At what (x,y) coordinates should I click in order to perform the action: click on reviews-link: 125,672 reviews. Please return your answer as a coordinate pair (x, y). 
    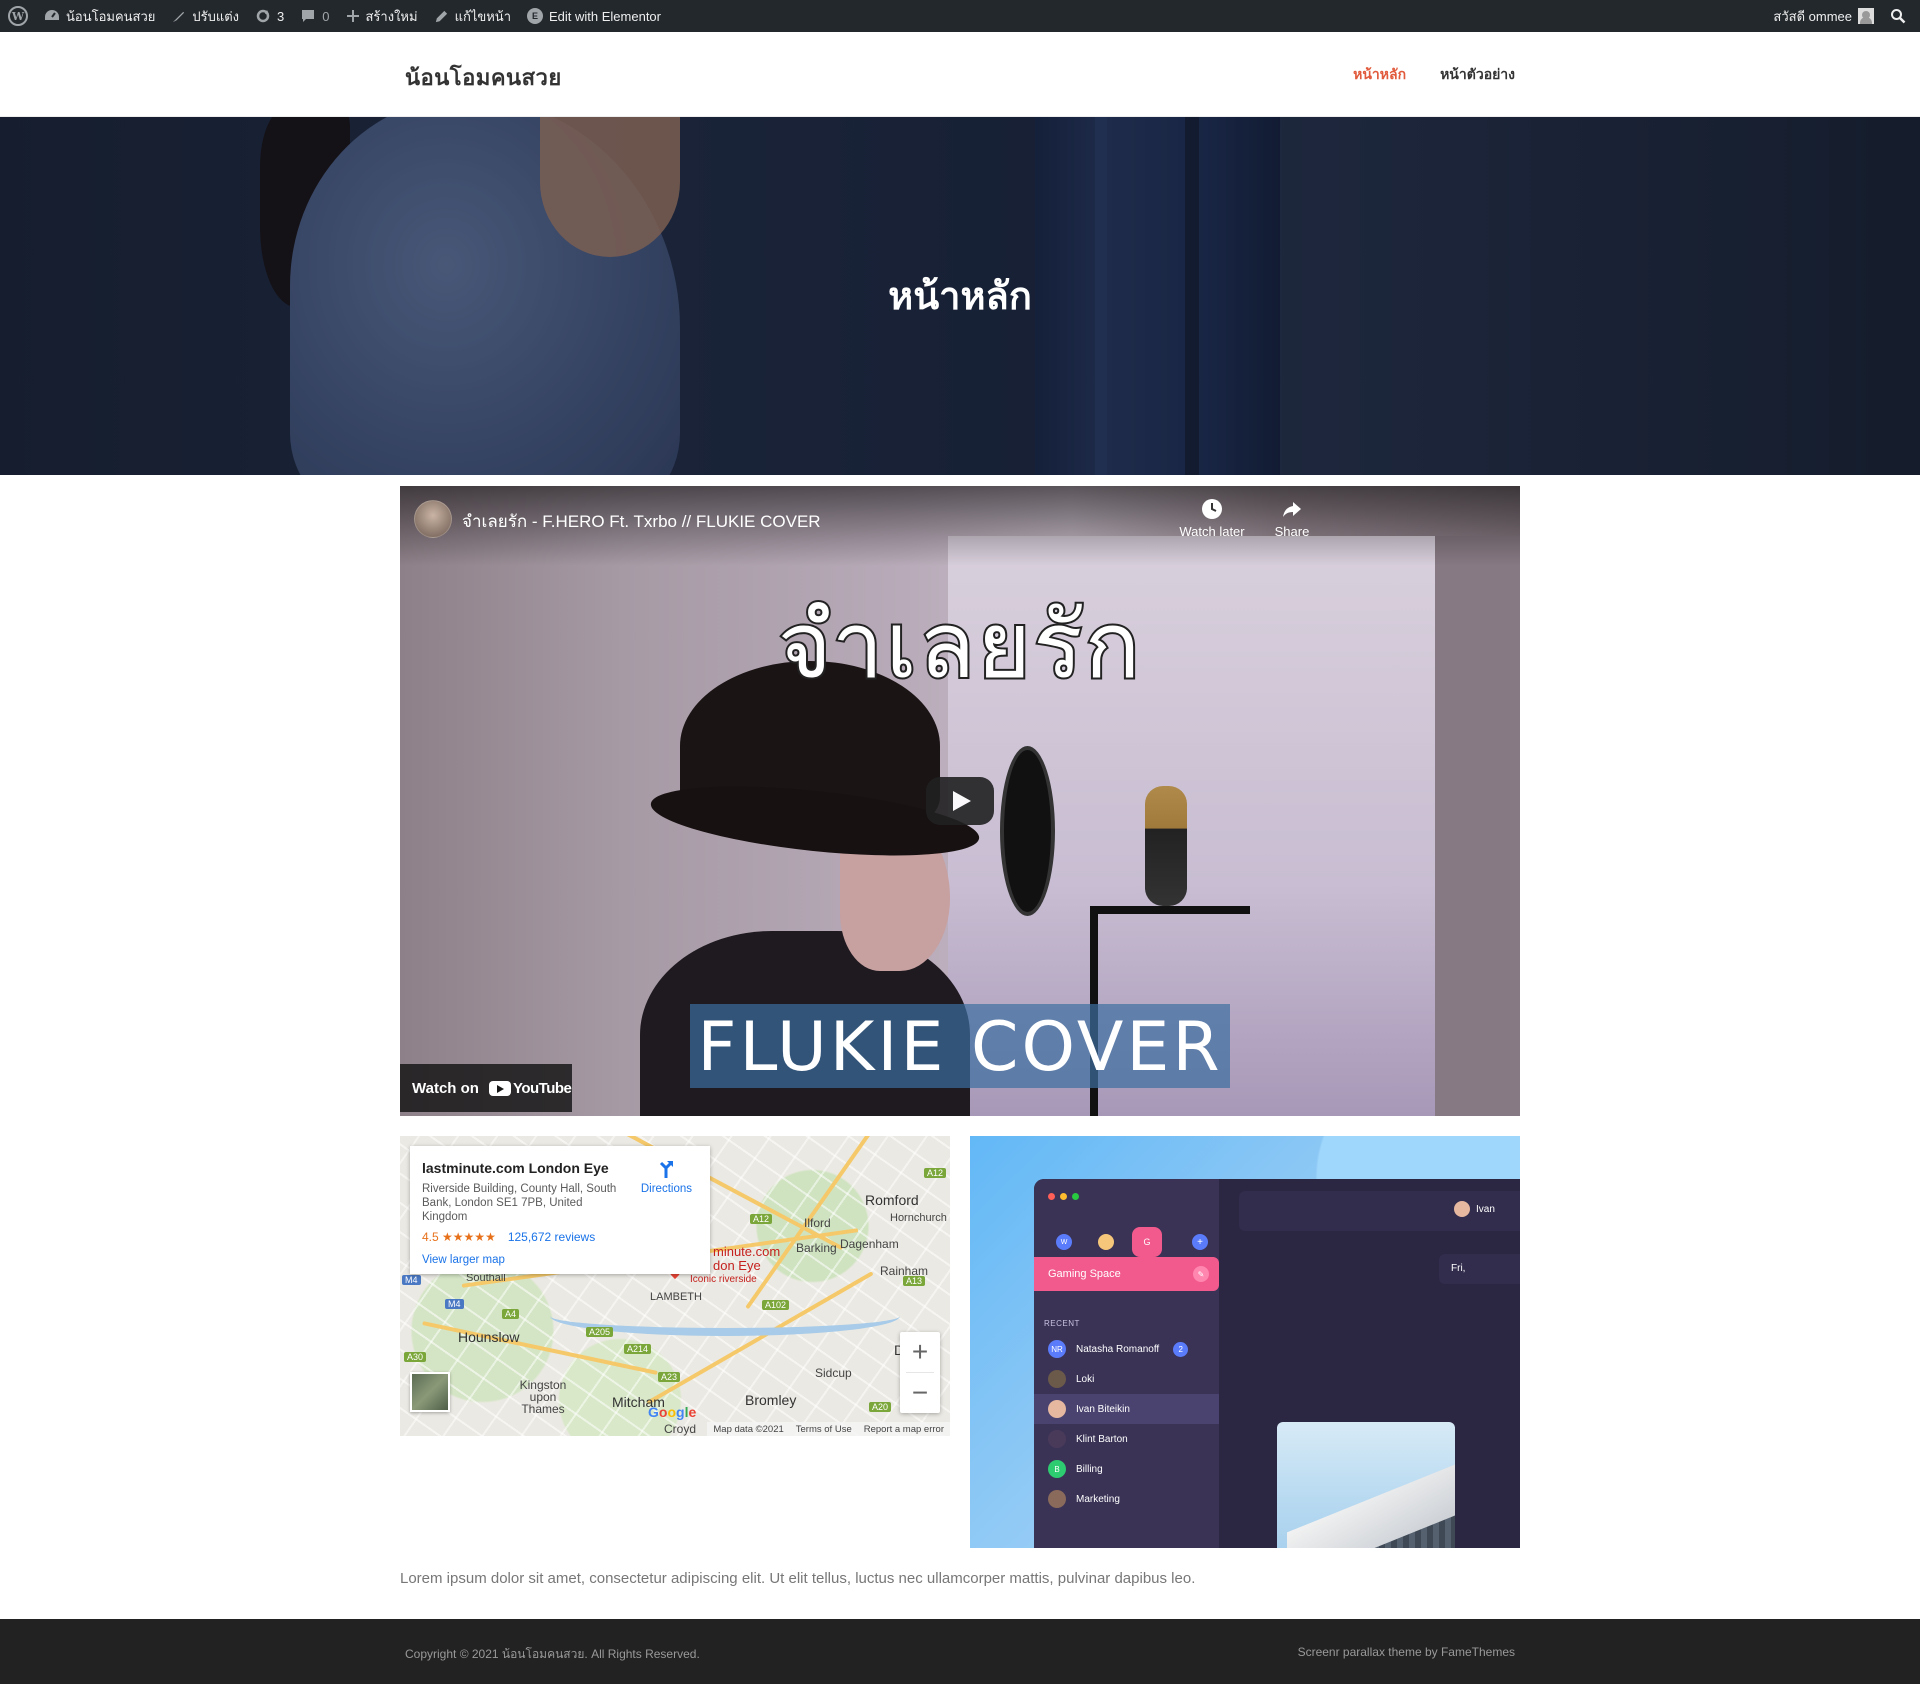
    Looking at the image, I should click on (551, 1237).